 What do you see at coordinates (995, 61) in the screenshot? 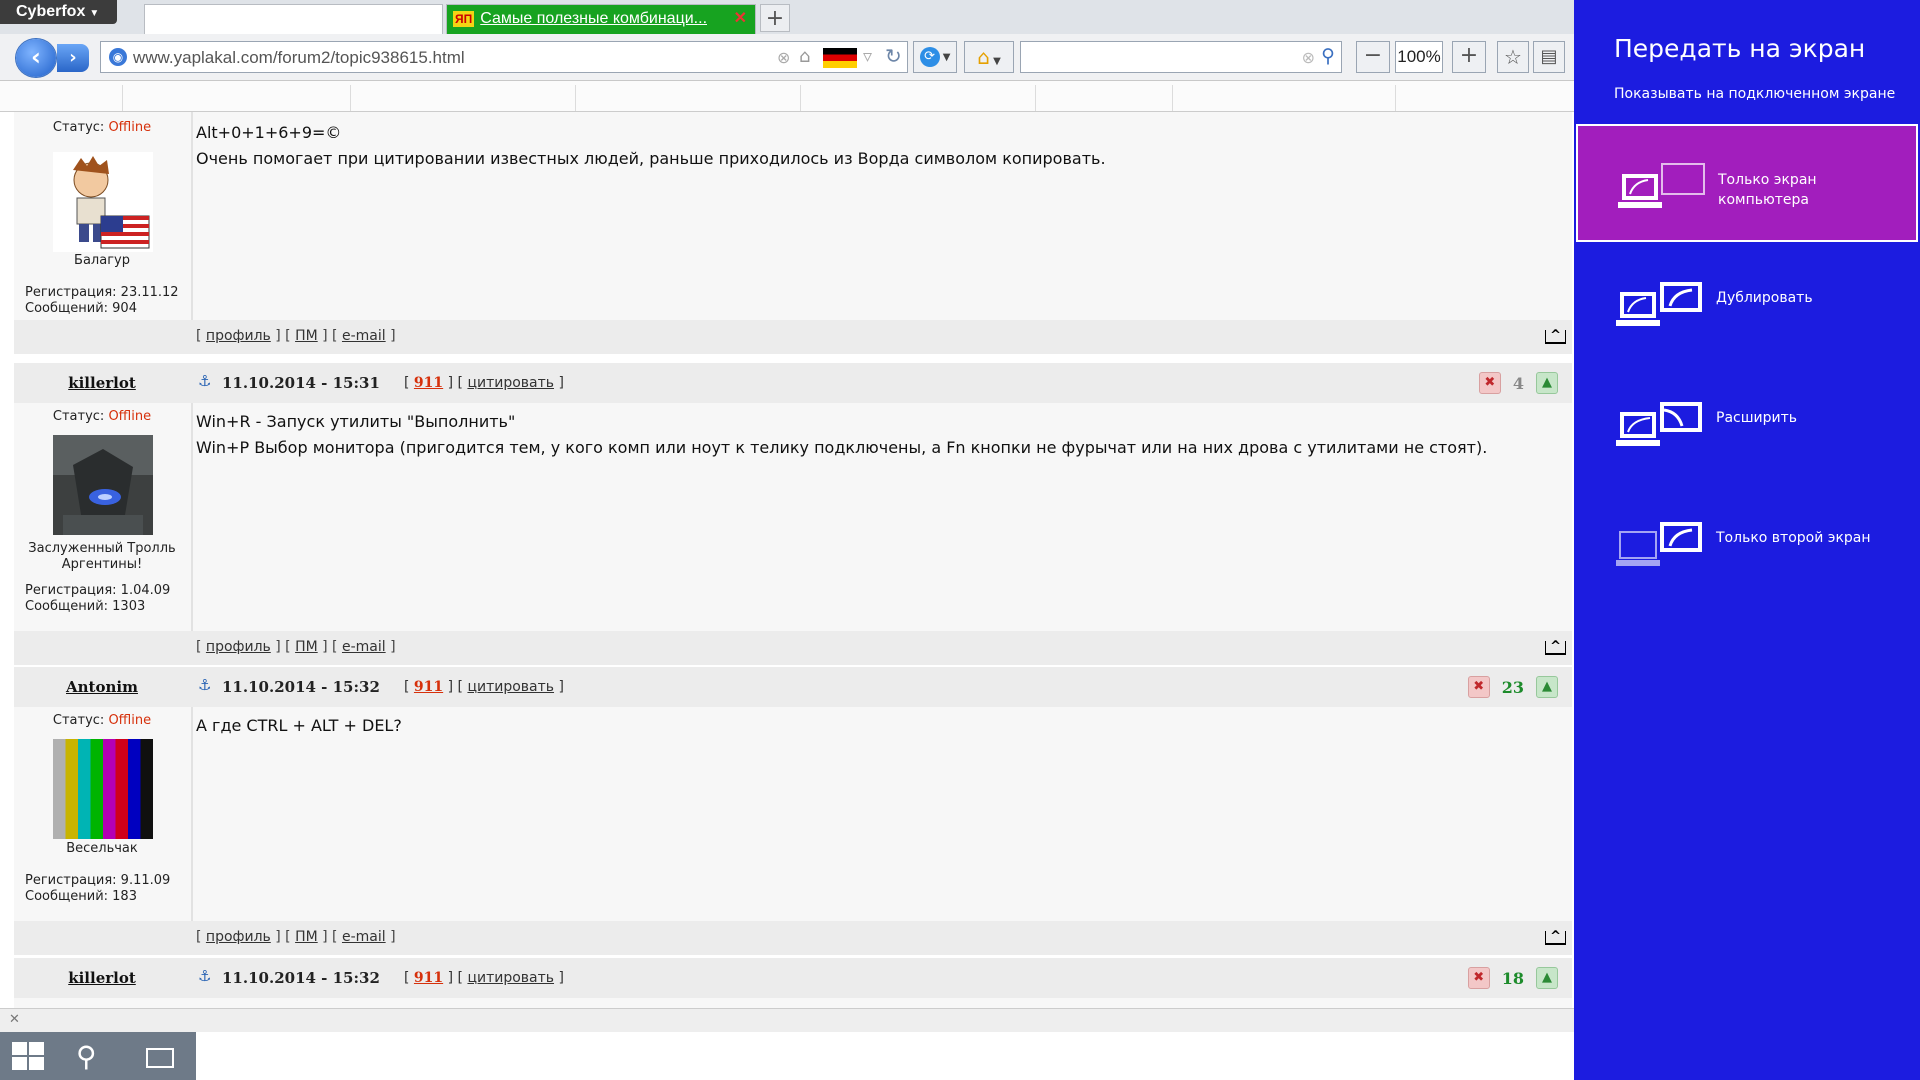
I see `chevron-down-icon: ▼` at bounding box center [995, 61].